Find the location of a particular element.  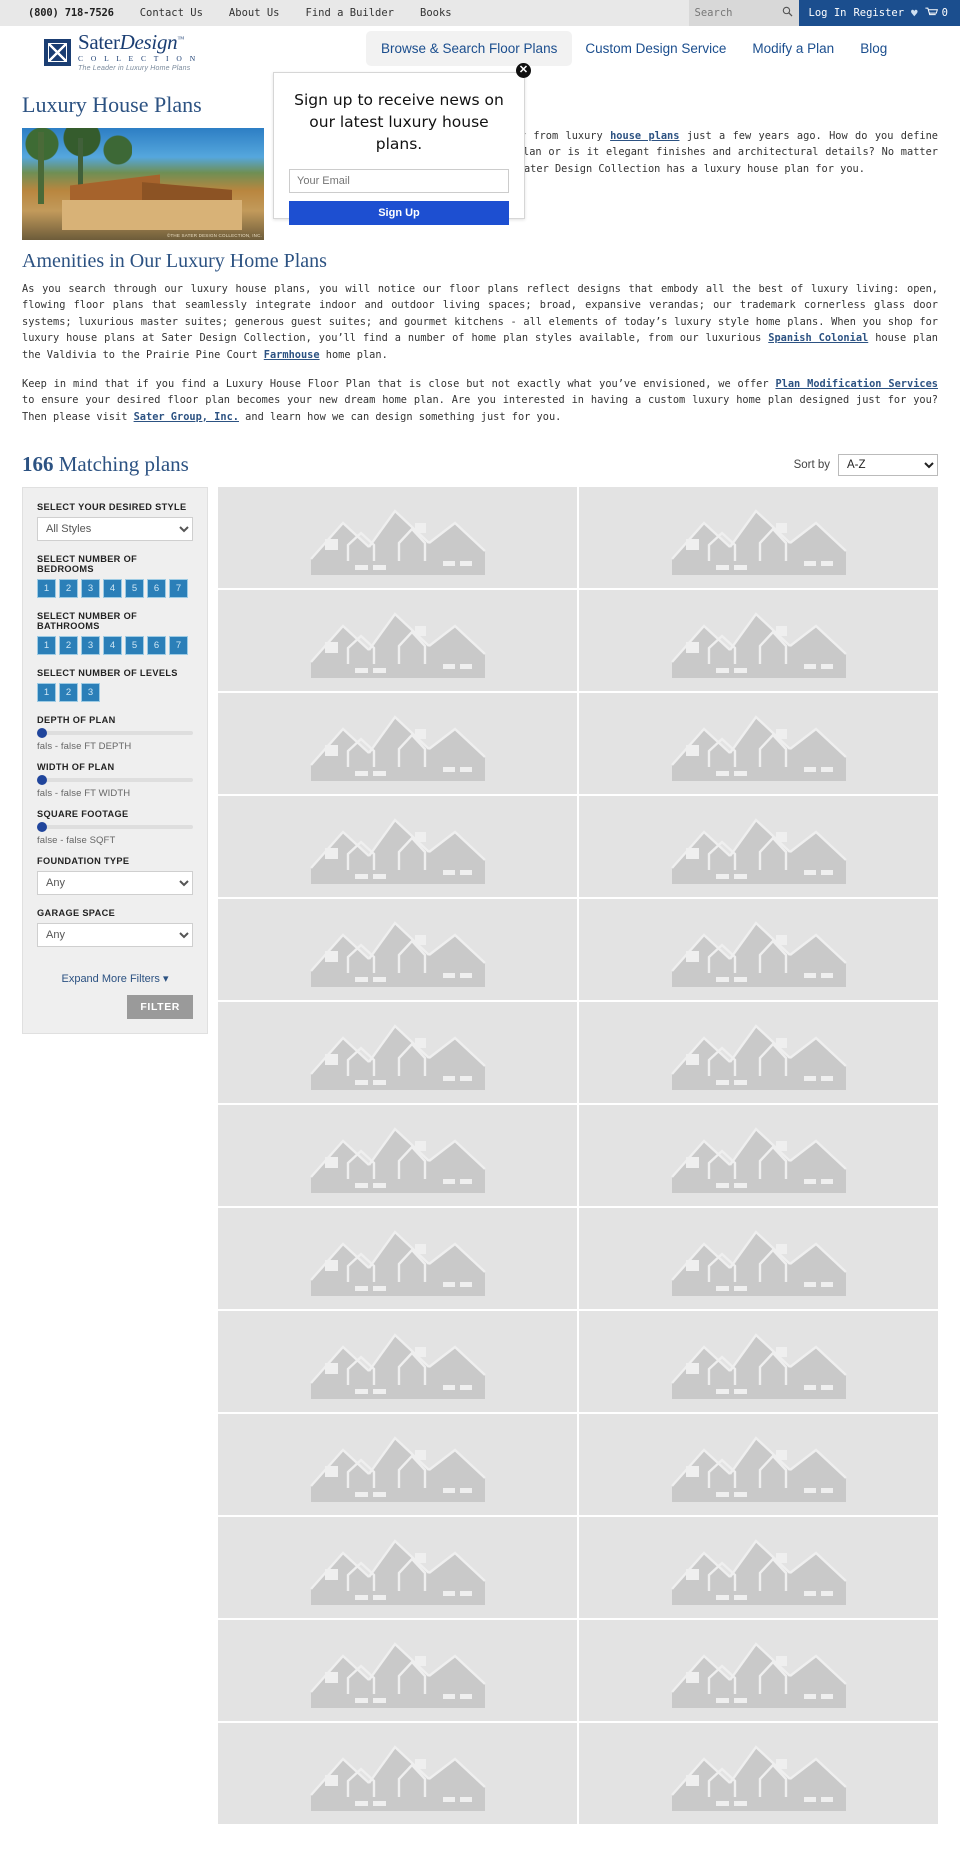

link-spanish-colonial: Spanish Colonial is located at coordinates (818, 338).